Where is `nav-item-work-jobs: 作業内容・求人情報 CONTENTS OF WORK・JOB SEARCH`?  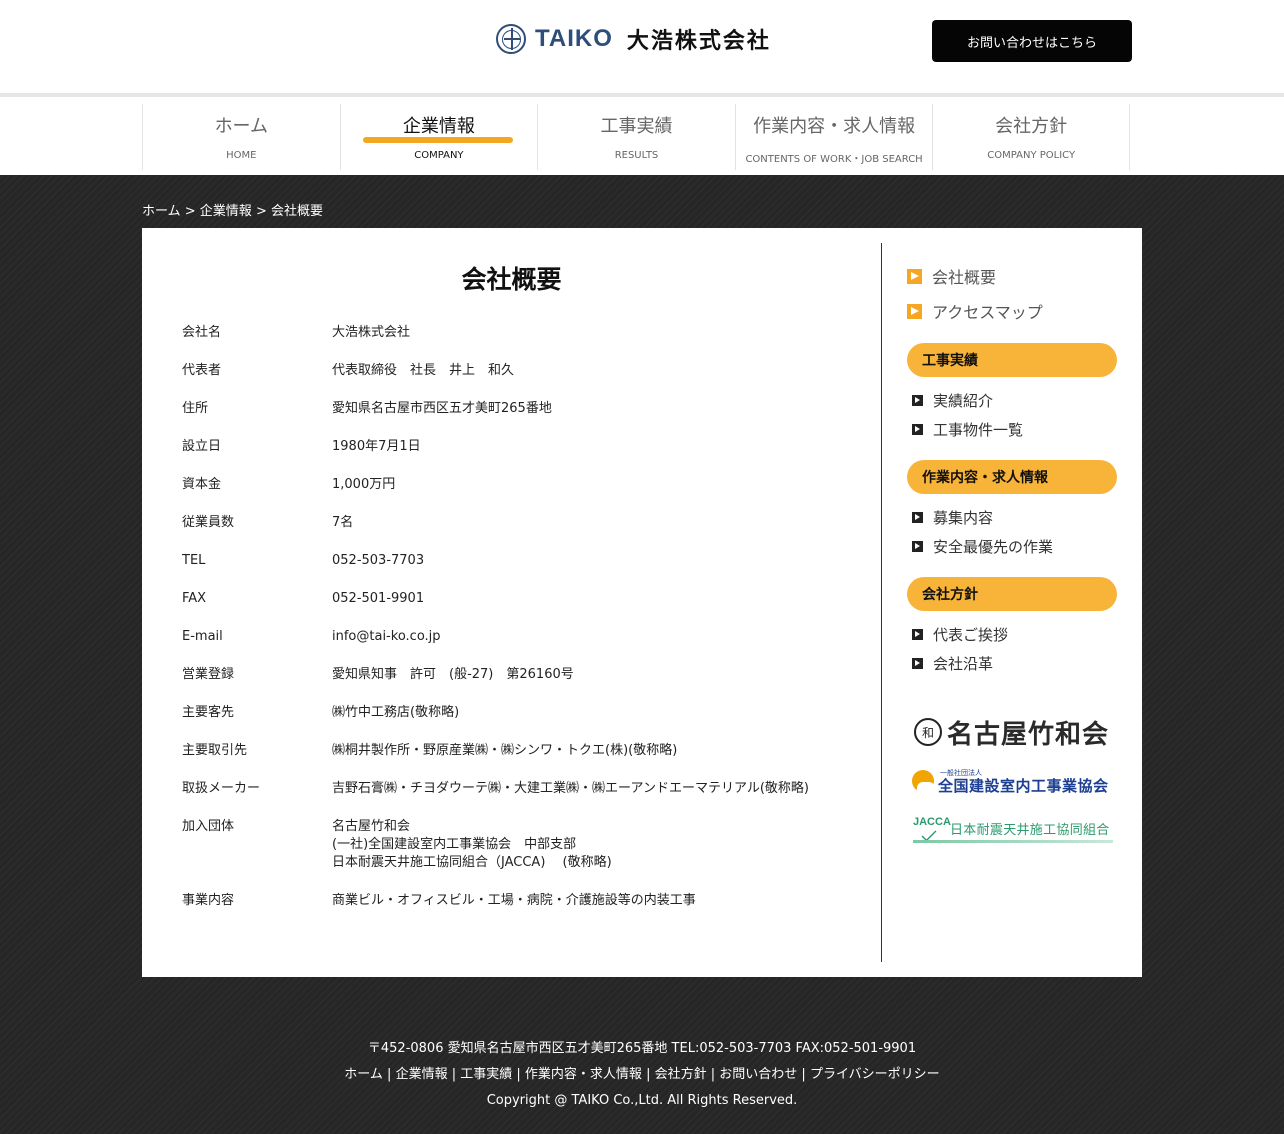 nav-item-work-jobs: 作業内容・求人情報 CONTENTS OF WORK・JOB SEARCH is located at coordinates (833, 137).